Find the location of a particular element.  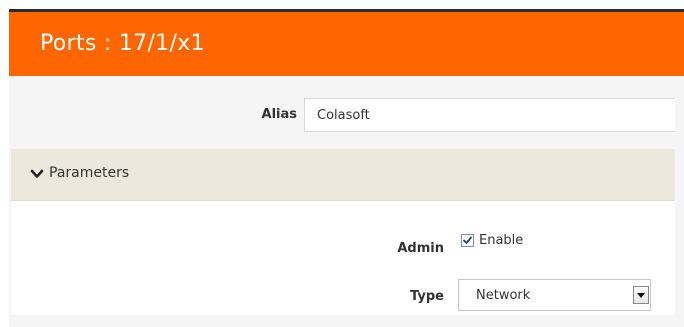

caret-down-icon is located at coordinates (641, 295).